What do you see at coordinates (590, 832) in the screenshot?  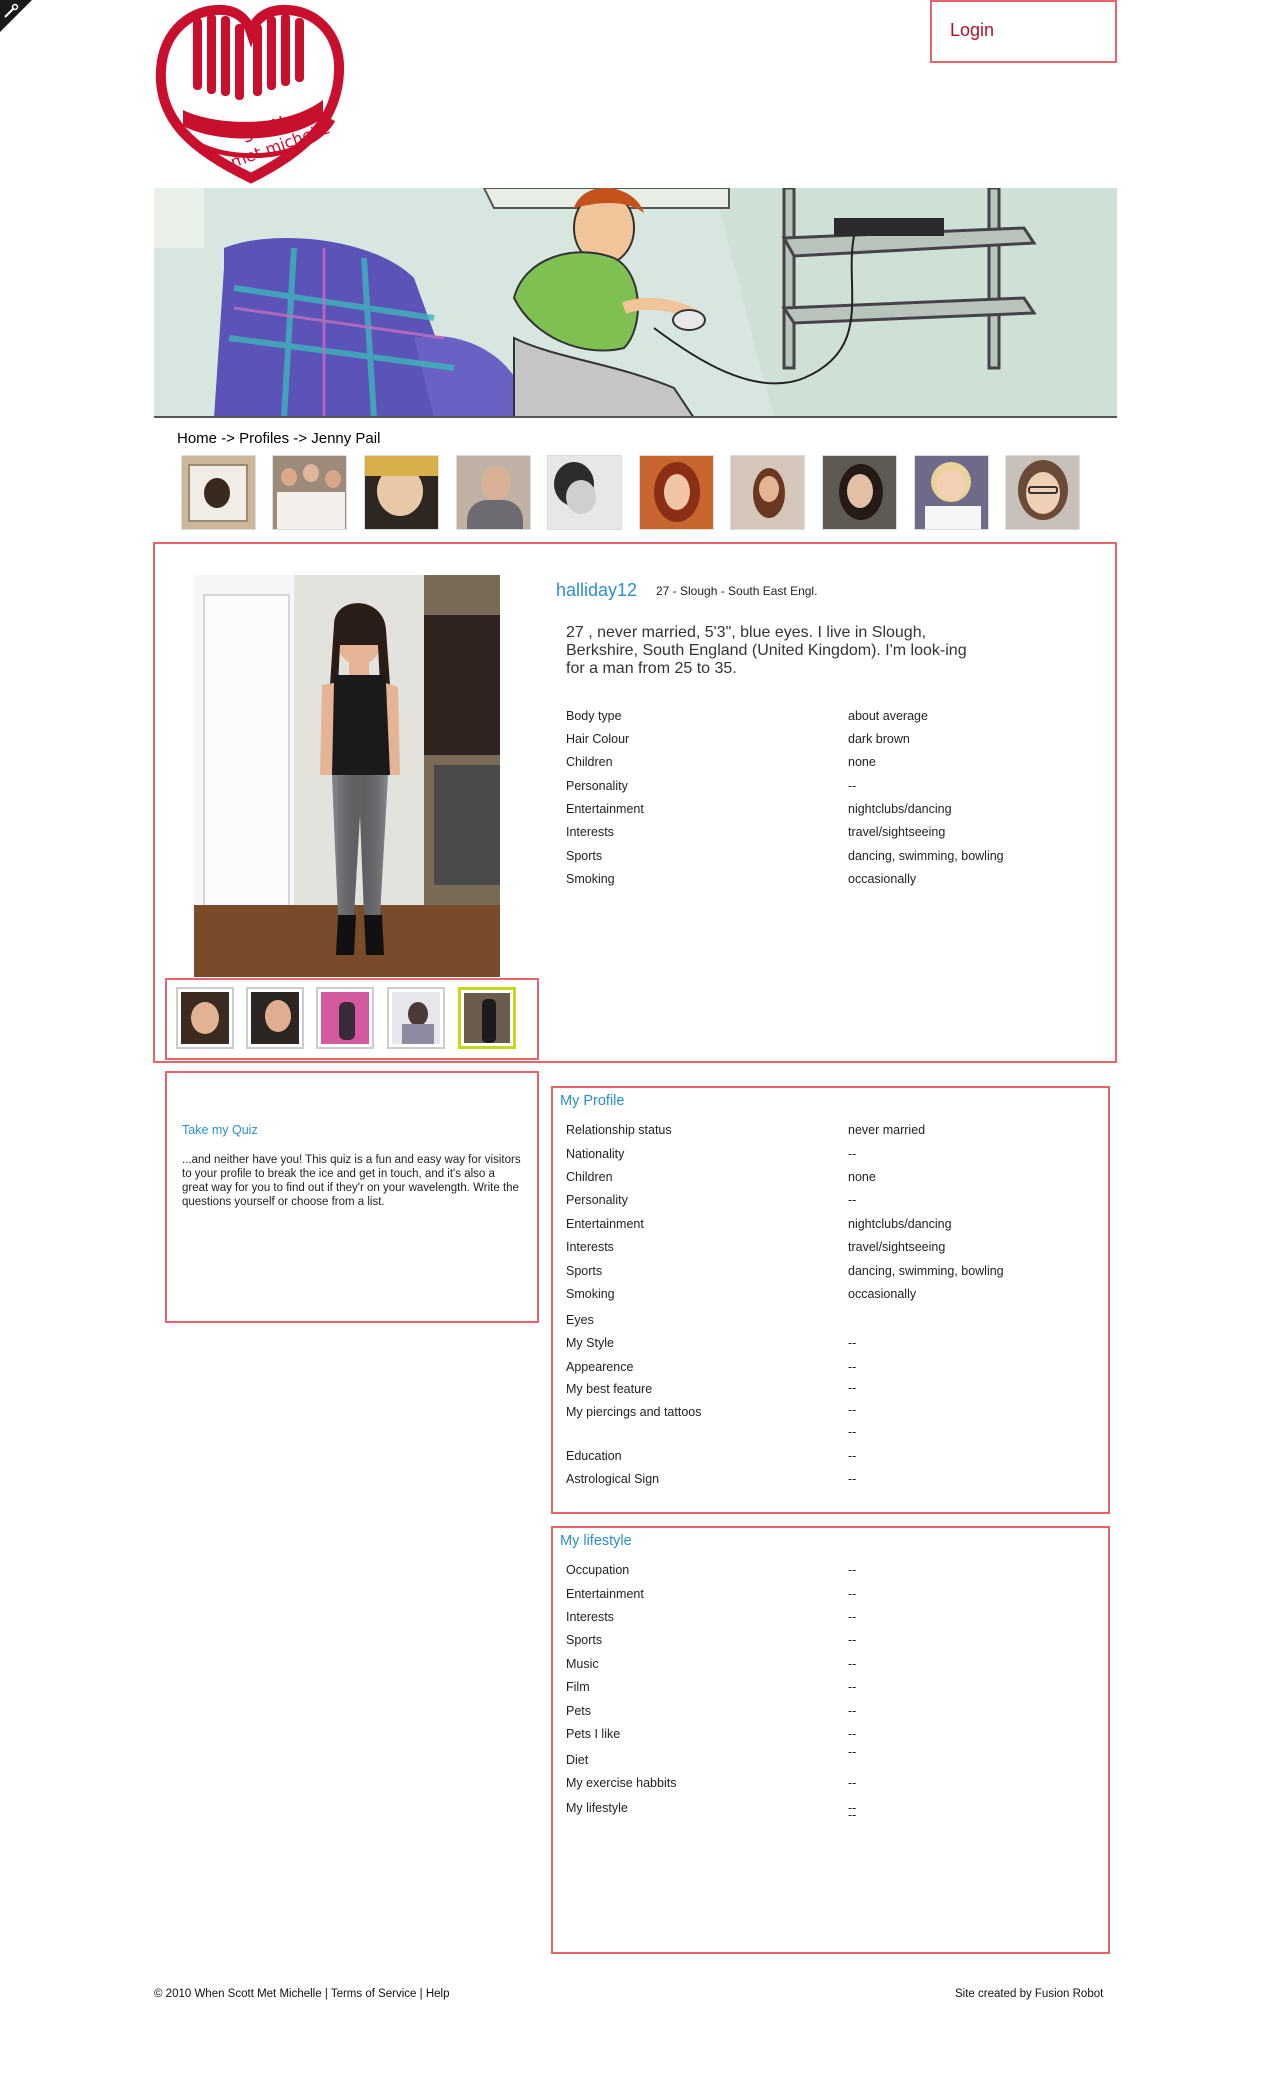 I see `attribute-label: Interests` at bounding box center [590, 832].